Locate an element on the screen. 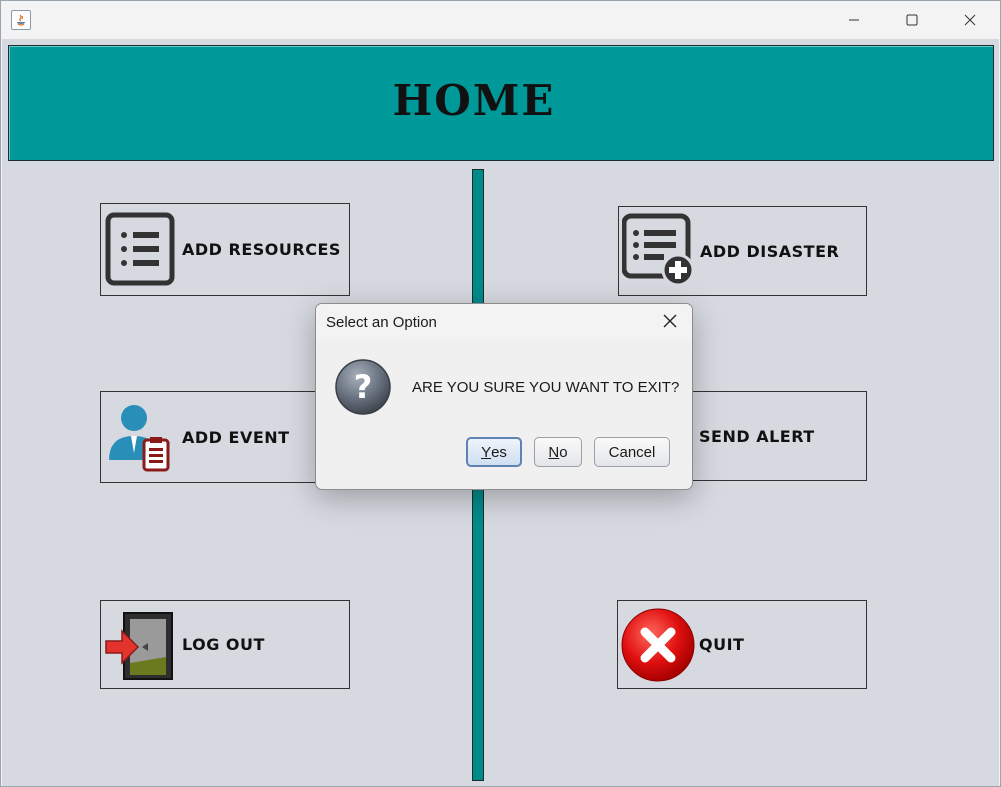  user-clipboard-icon is located at coordinates (140, 436).